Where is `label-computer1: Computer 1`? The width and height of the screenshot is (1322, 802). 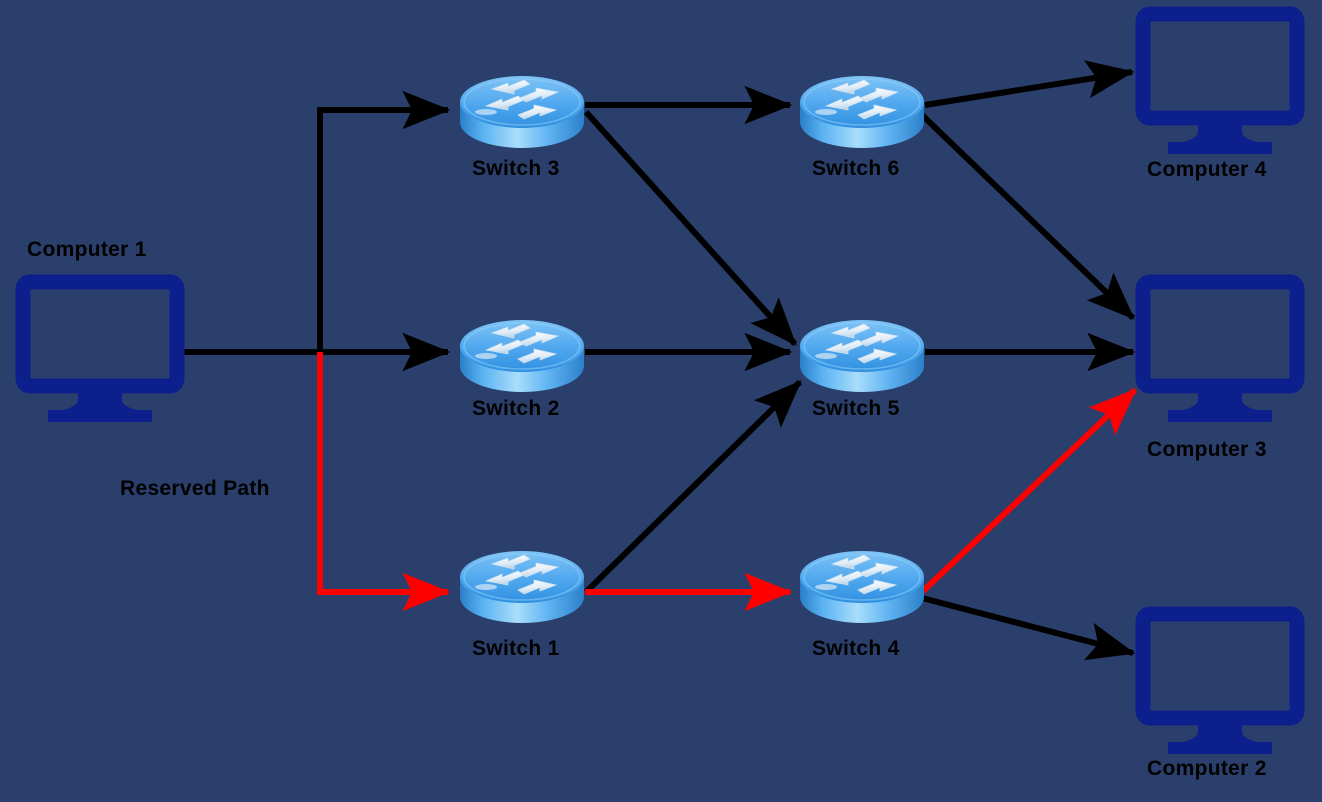 label-computer1: Computer 1 is located at coordinates (87, 249).